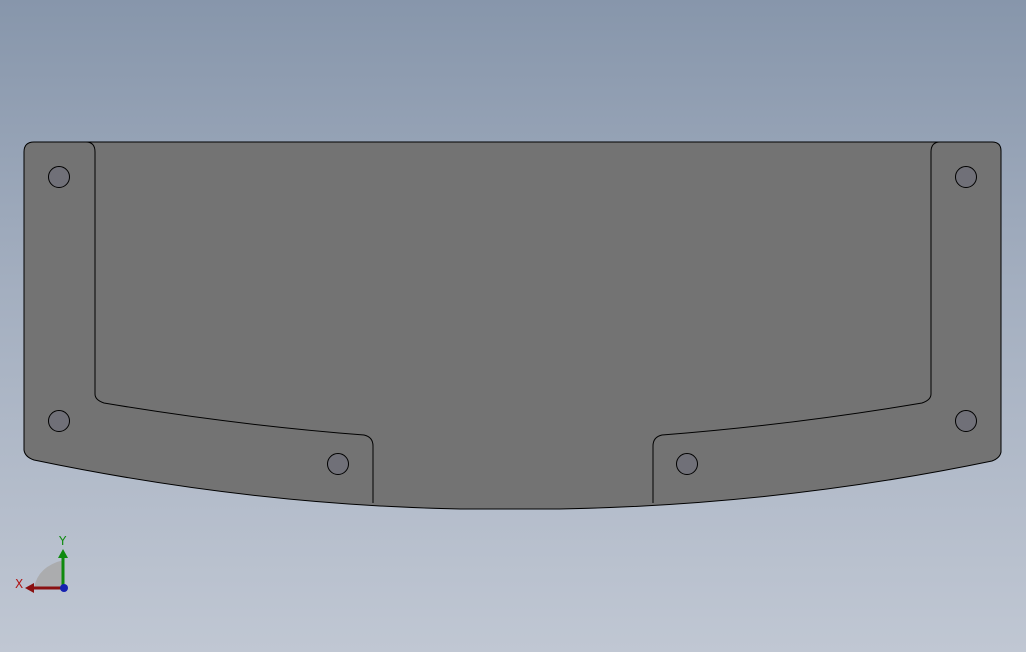  Describe the element at coordinates (29, 588) in the screenshot. I see `x-axis-arrow` at that location.